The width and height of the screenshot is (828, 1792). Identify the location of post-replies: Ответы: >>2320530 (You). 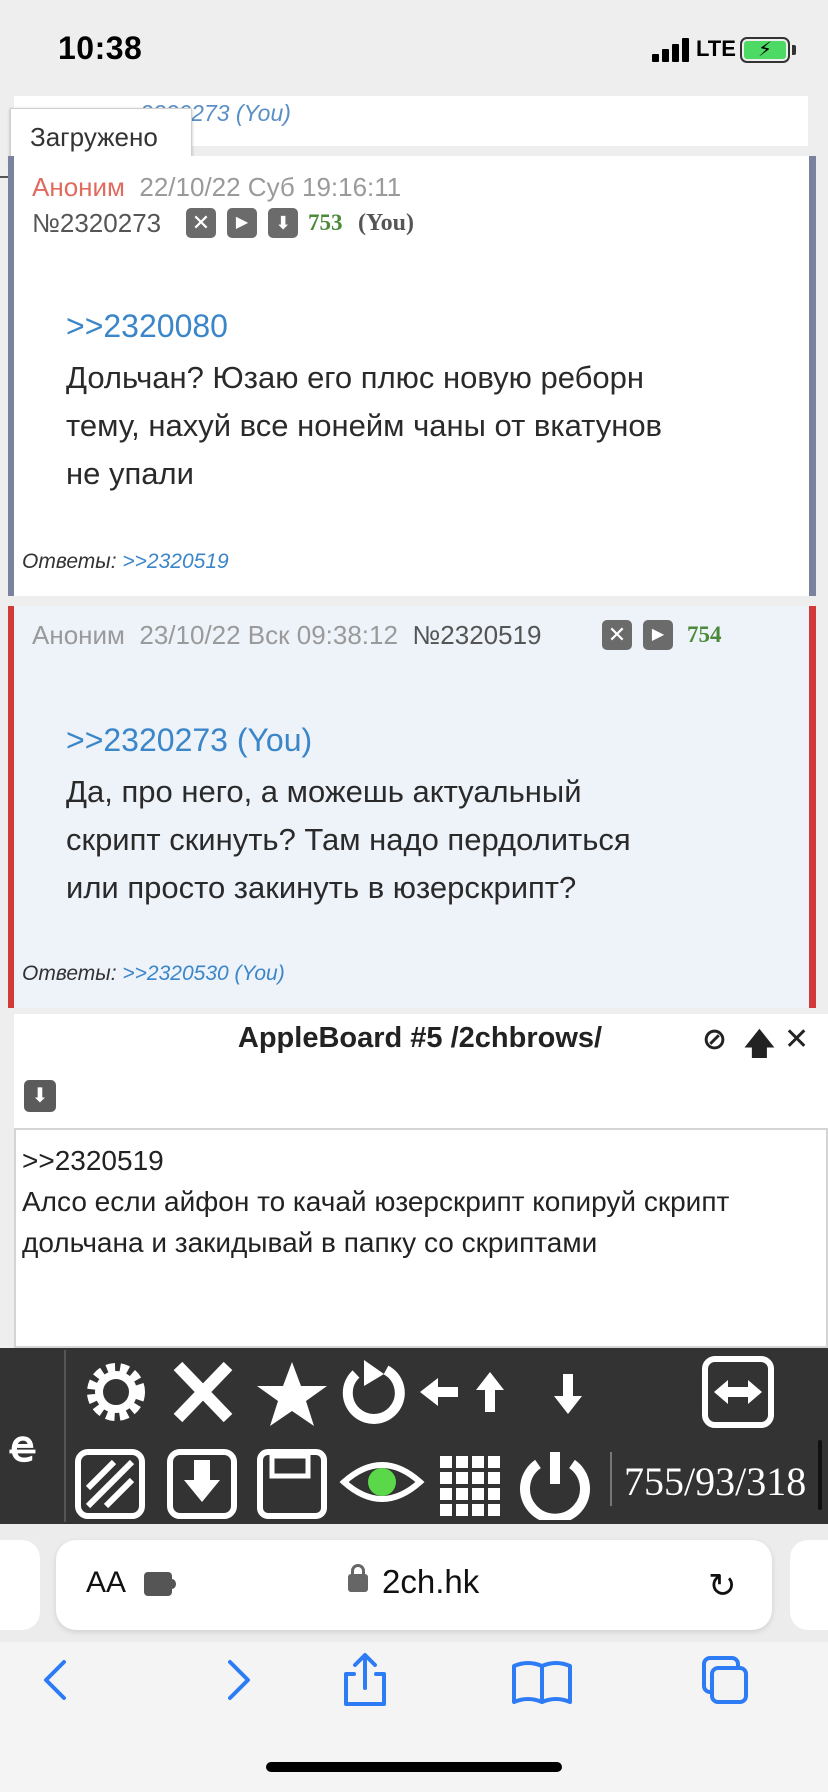
(153, 974).